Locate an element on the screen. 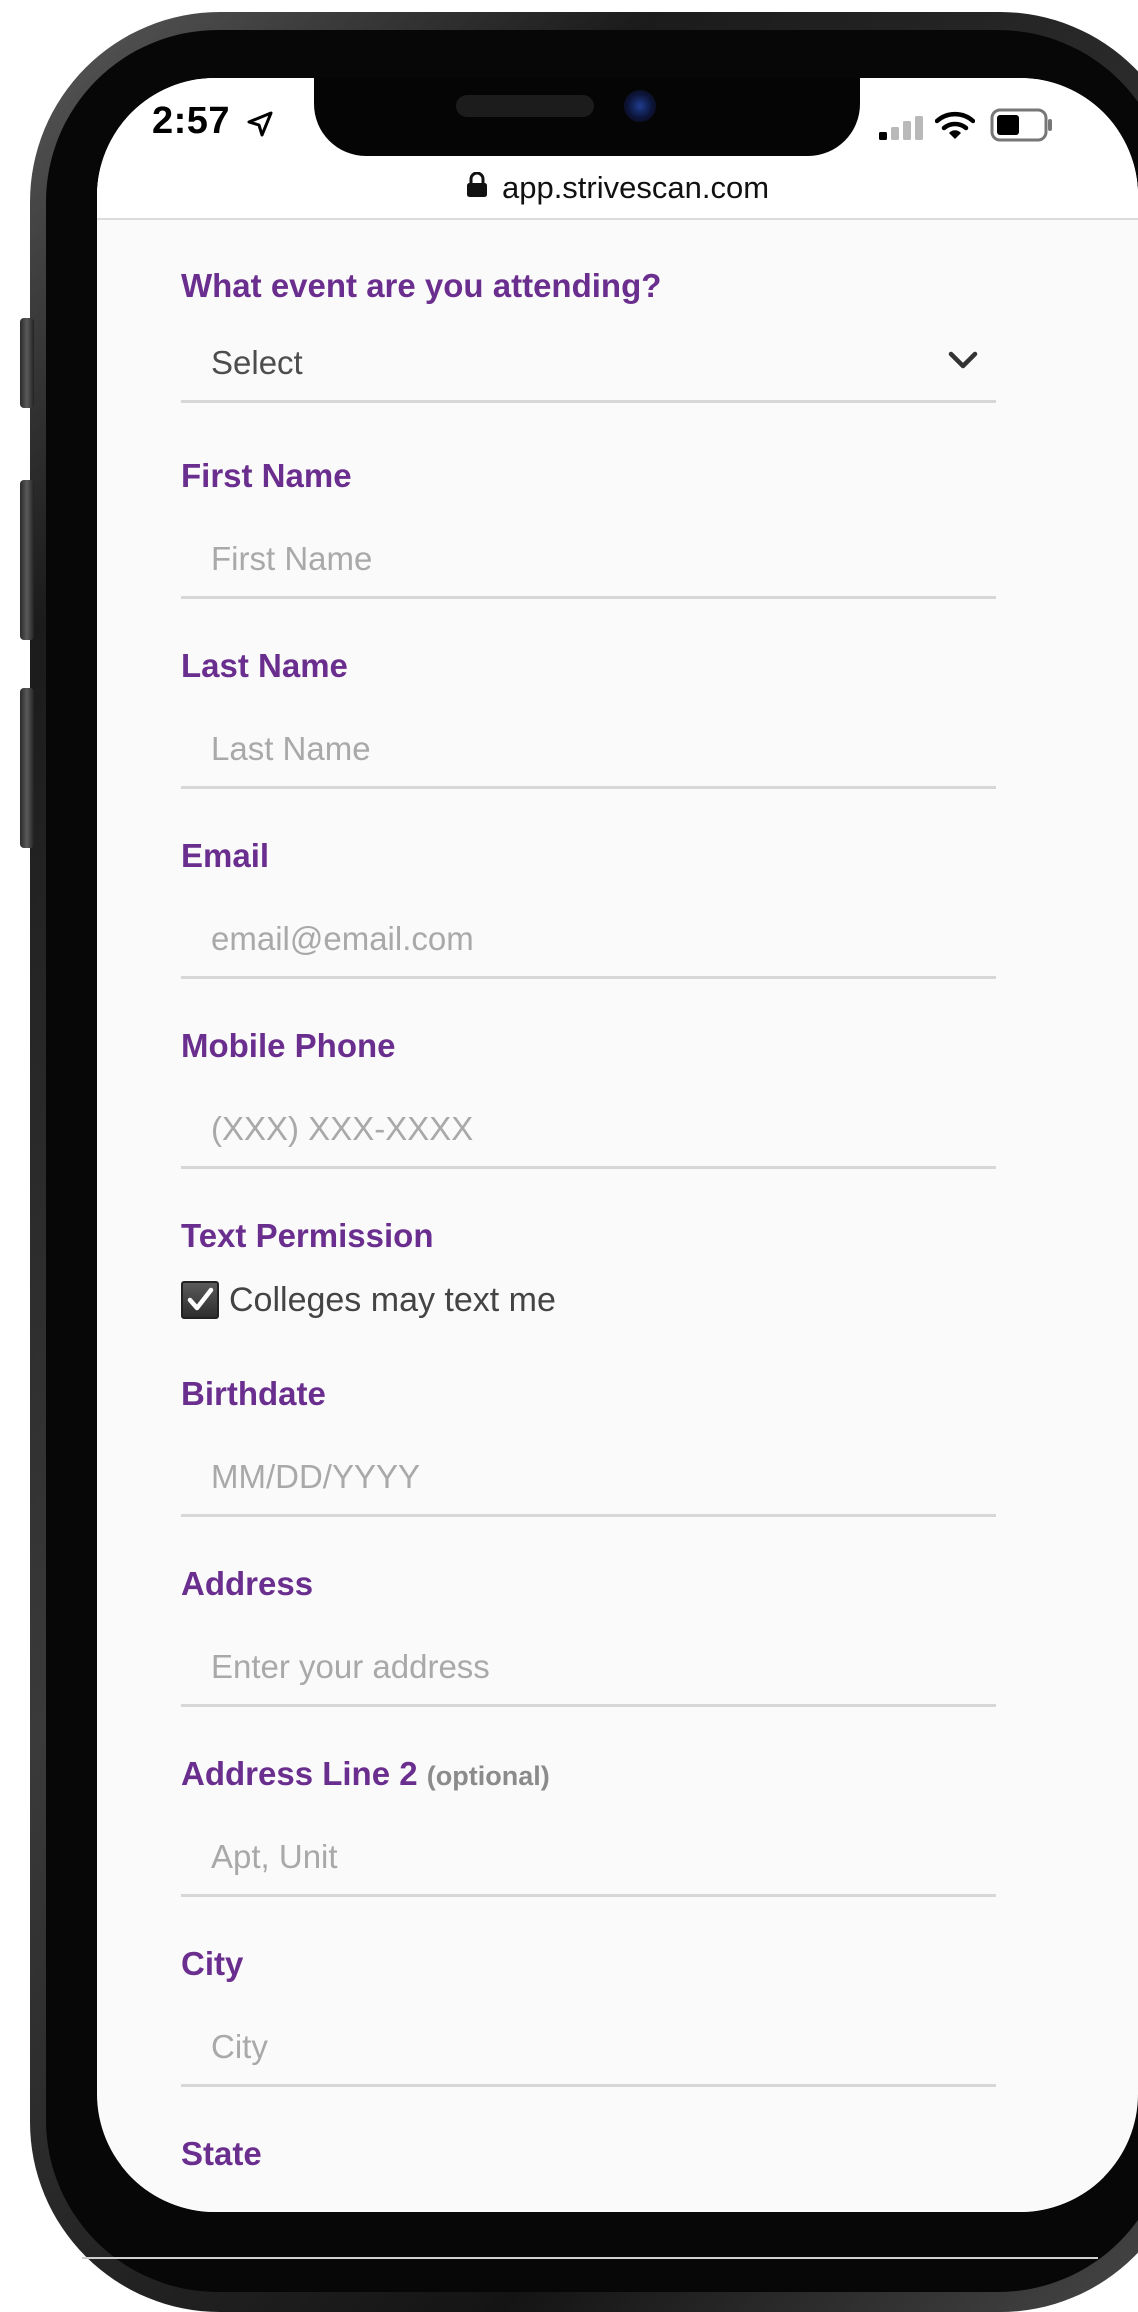 Image resolution: width=1138 pixels, height=2312 pixels. text-permission-label: Text Permission is located at coordinates (307, 1235).